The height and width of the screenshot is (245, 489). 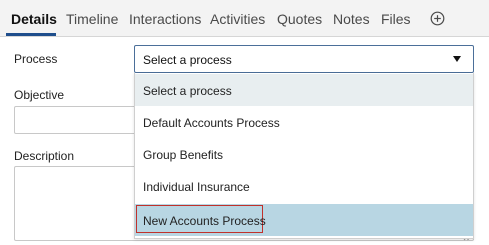 I want to click on caret-down-icon, so click(x=457, y=59).